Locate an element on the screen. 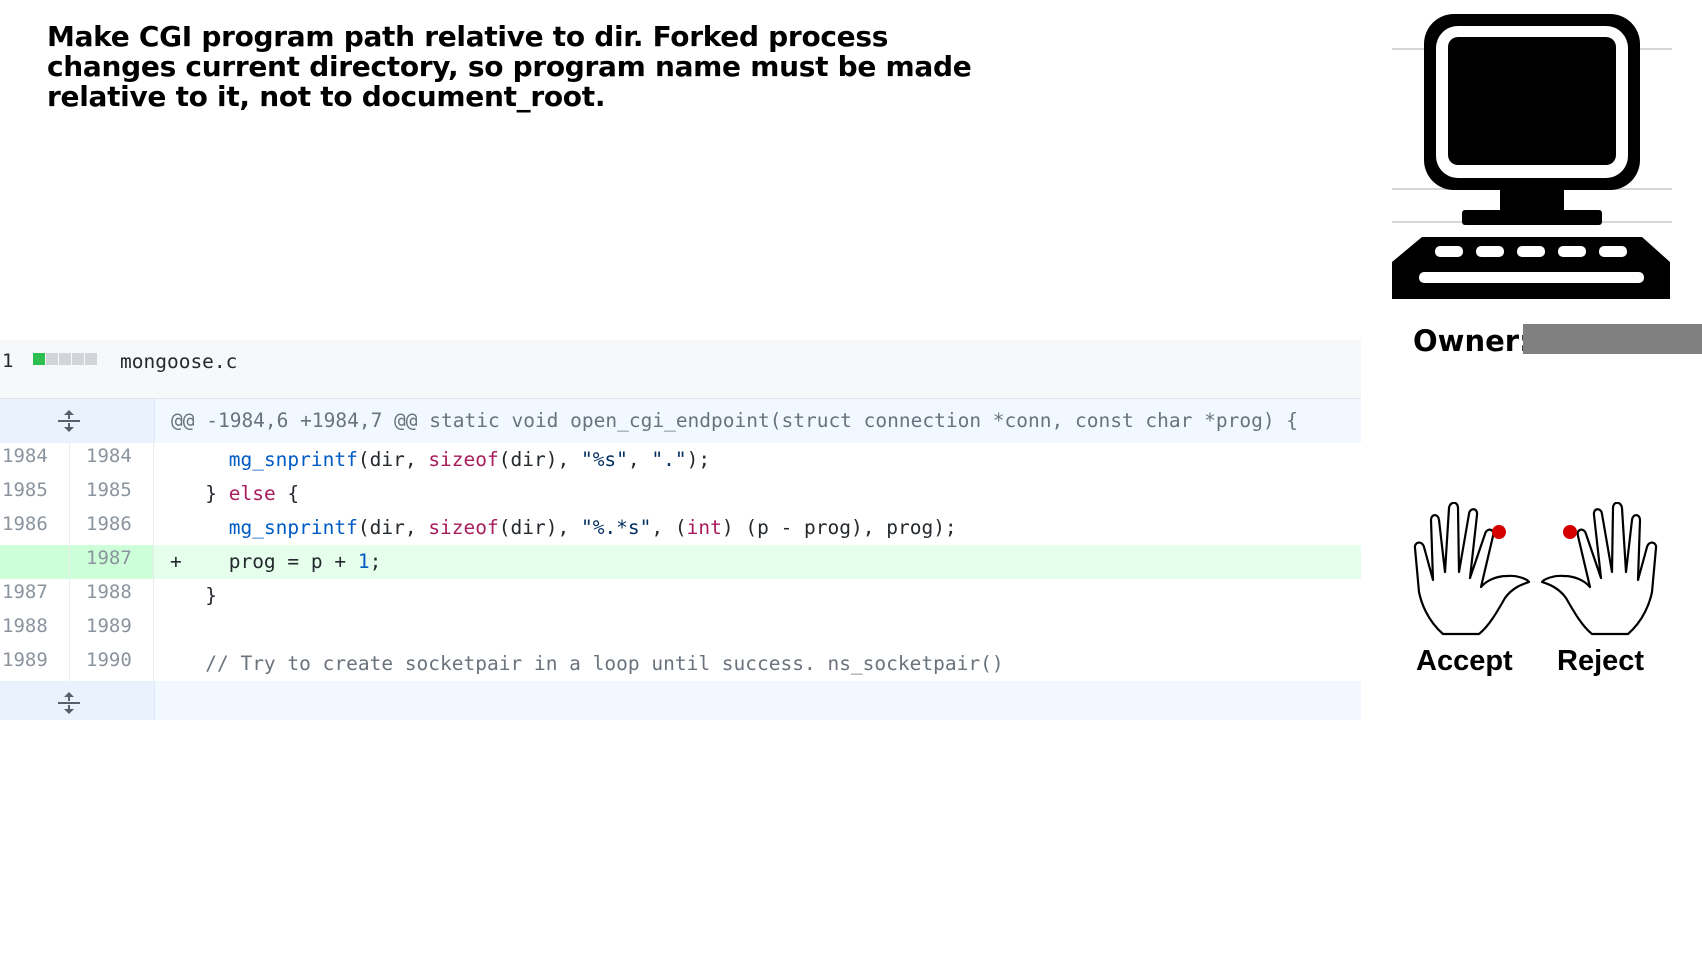  diff-line: 1988 1989 is located at coordinates (680, 630).